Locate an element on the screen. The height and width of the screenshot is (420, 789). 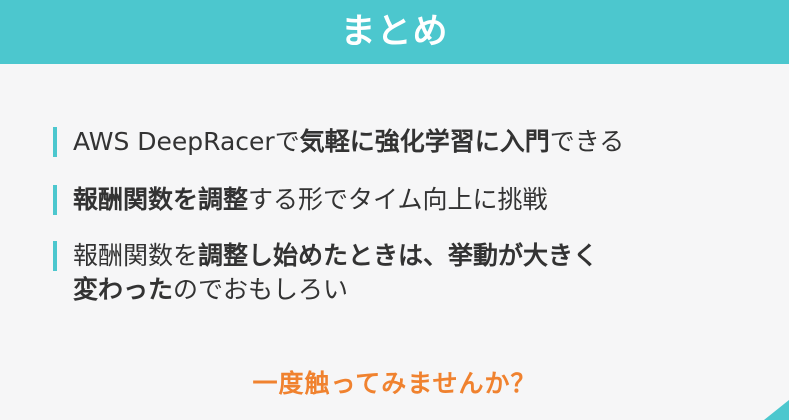
bullet-3-text-end: のでおもしろい is located at coordinates (261, 289).